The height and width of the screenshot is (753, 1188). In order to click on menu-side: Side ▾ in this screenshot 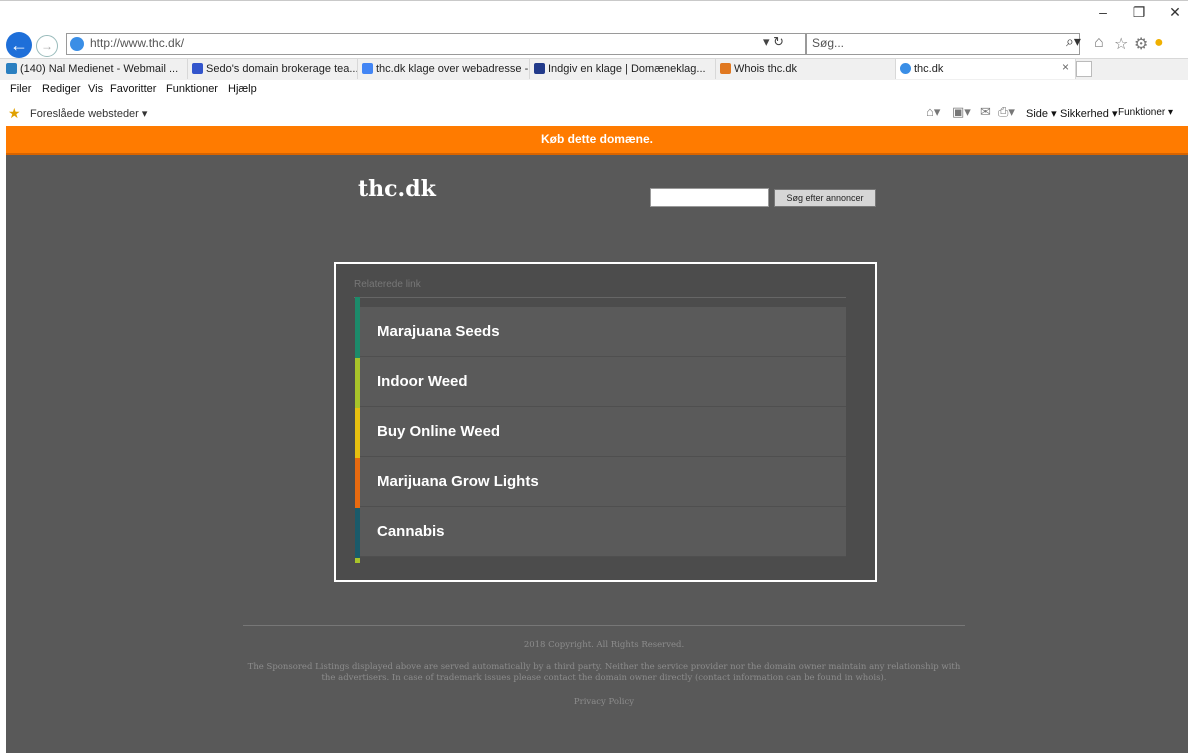, I will do `click(1041, 113)`.